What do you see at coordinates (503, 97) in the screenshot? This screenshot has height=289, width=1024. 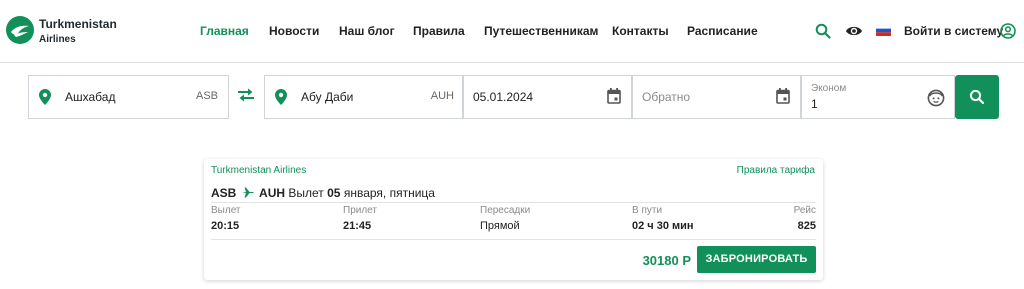 I see `depart-date-value: 05.01.2024` at bounding box center [503, 97].